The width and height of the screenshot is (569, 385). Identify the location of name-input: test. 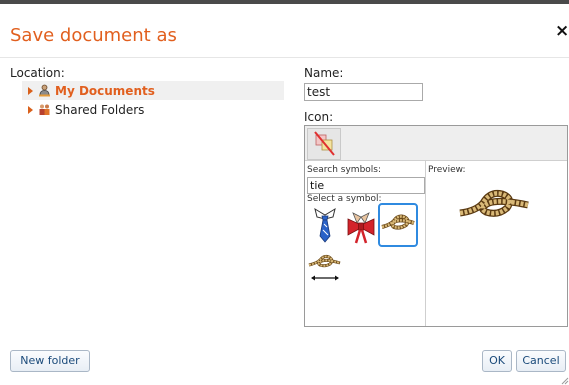
(363, 92).